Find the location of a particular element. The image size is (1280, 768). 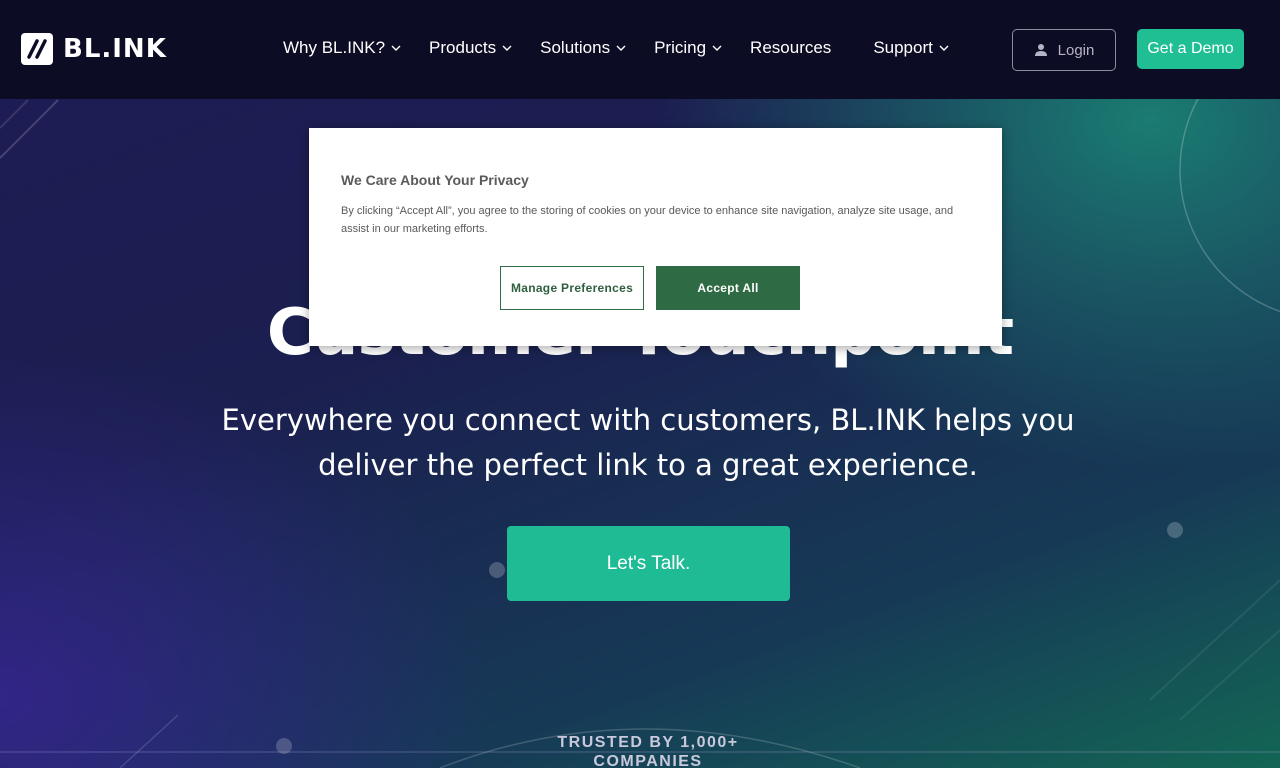

user-icon is located at coordinates (1040, 50).